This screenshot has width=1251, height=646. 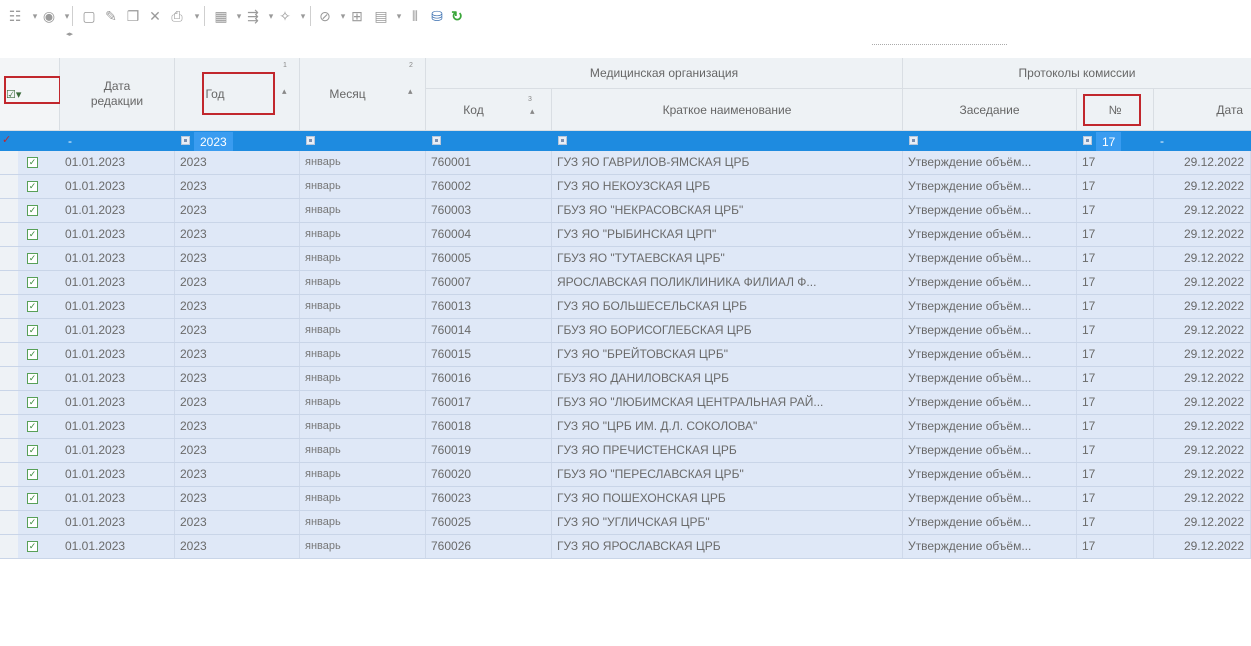 I want to click on filter-edit-date: -, so click(x=117, y=141).